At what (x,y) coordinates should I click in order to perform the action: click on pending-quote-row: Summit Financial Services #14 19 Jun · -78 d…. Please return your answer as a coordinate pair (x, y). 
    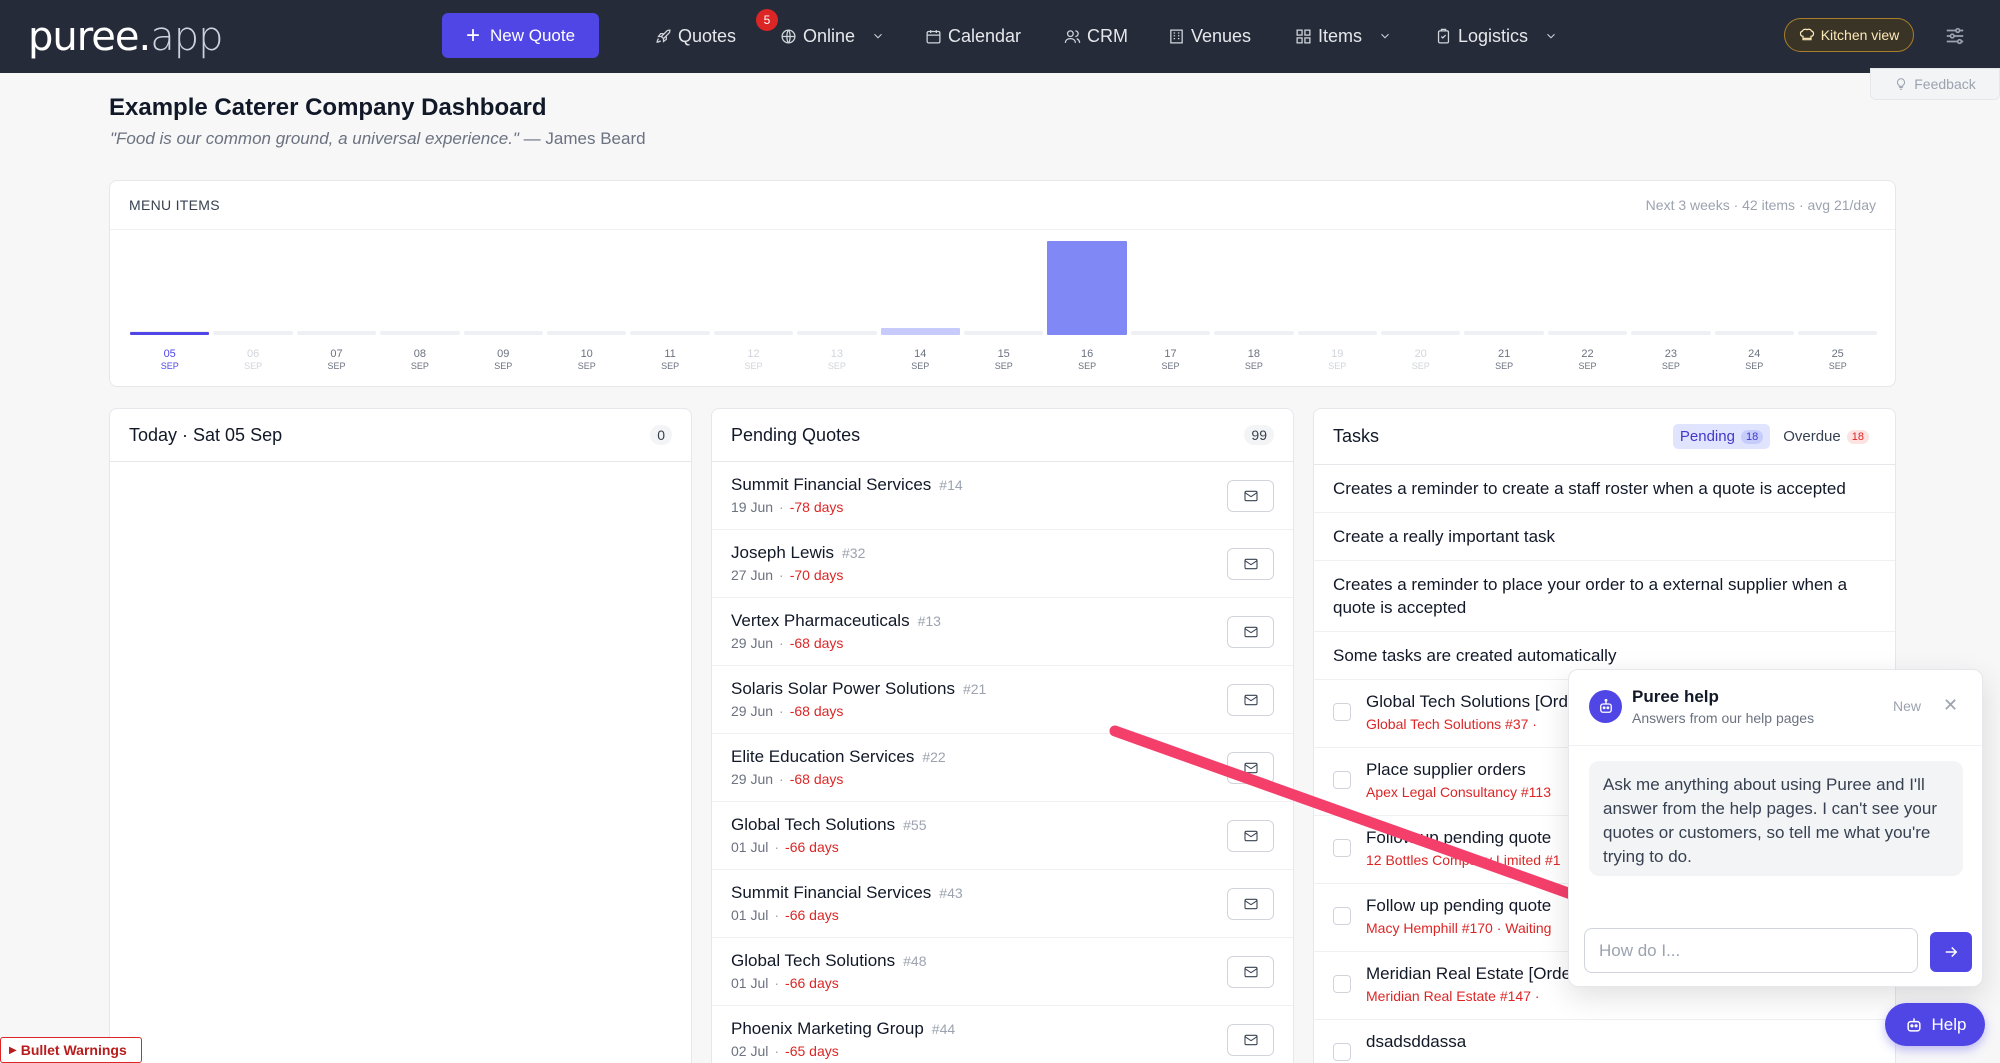
    Looking at the image, I should click on (1002, 496).